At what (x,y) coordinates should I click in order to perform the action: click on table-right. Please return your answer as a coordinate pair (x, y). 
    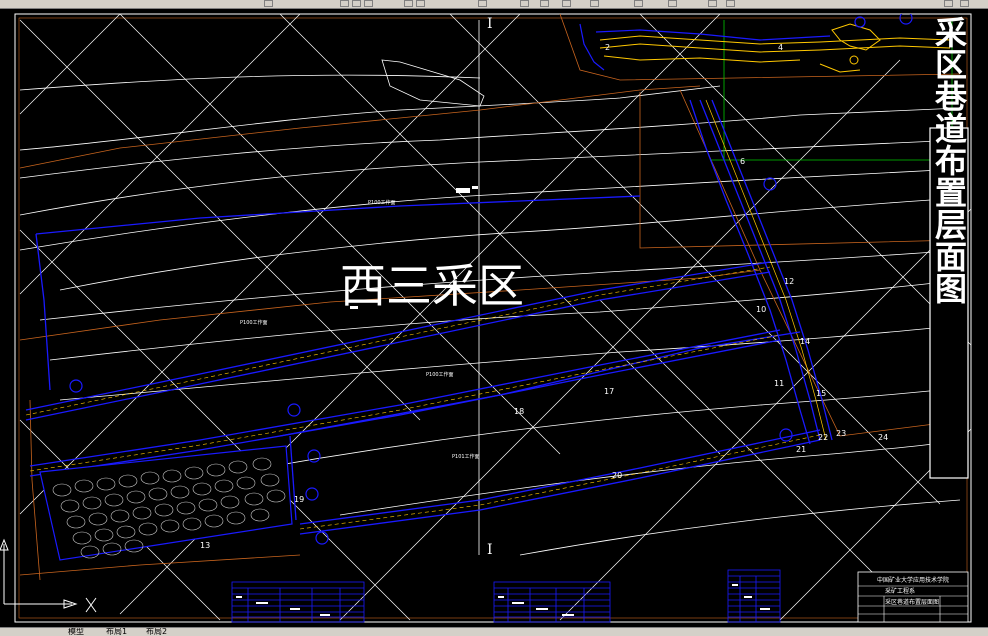
    Looking at the image, I should click on (754, 596).